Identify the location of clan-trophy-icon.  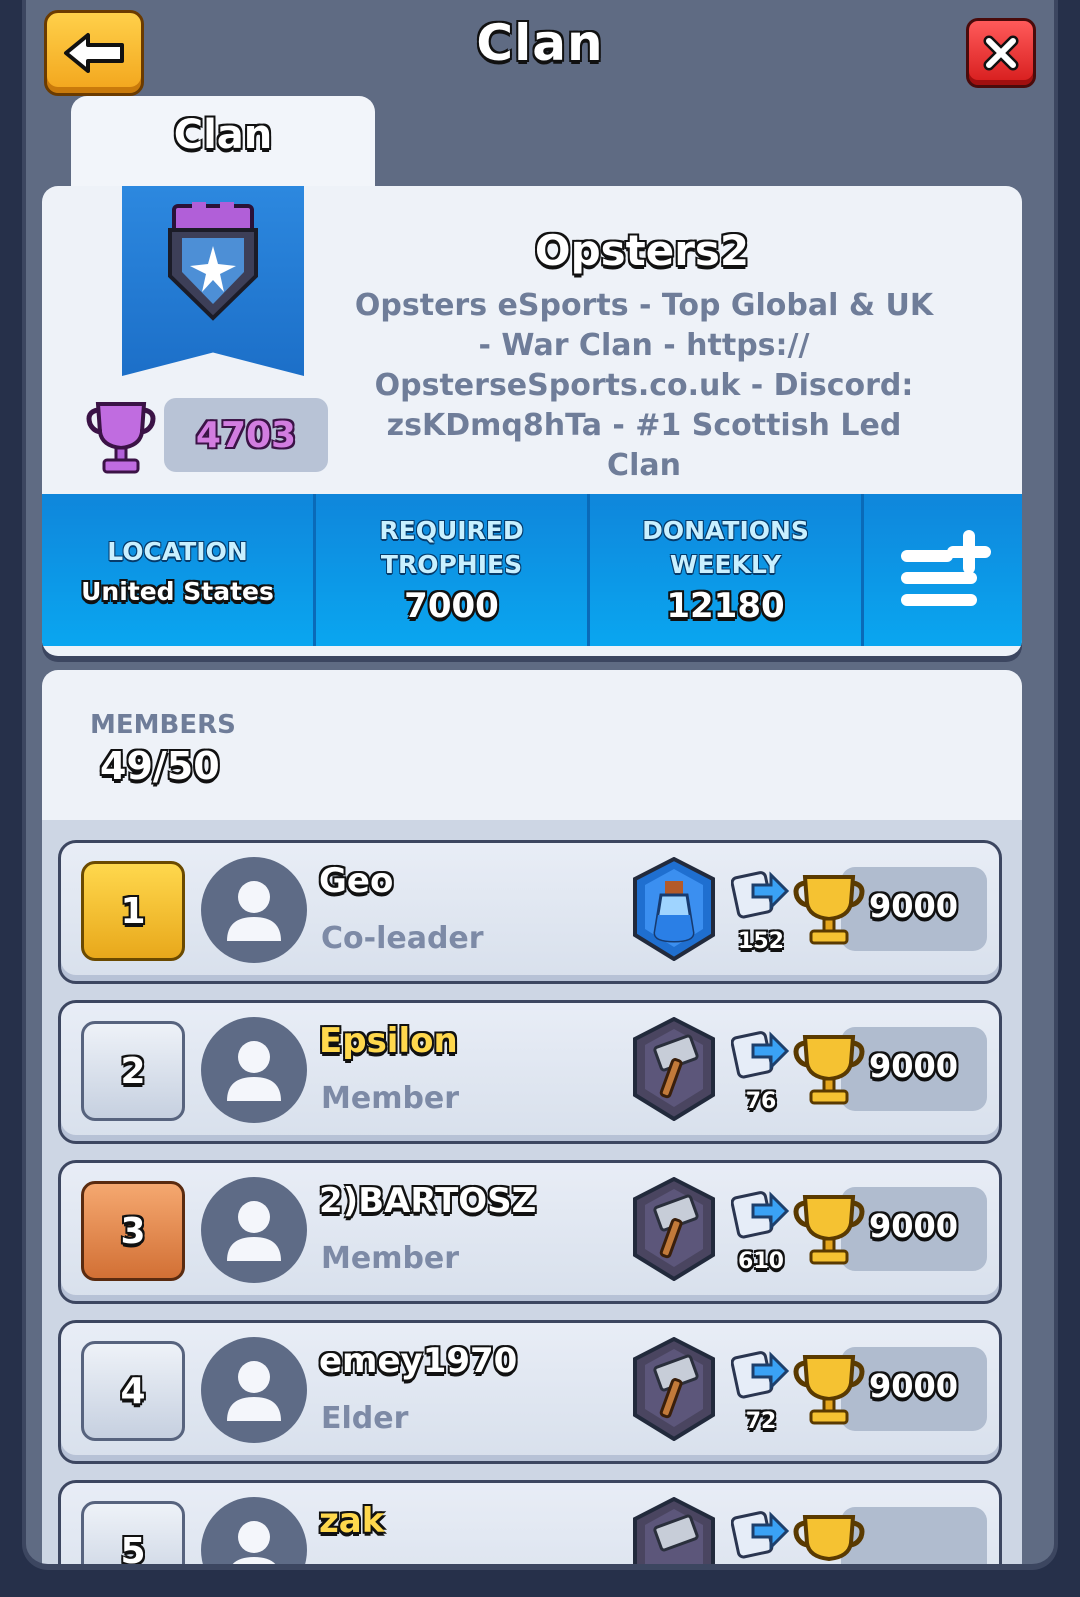
(121, 439).